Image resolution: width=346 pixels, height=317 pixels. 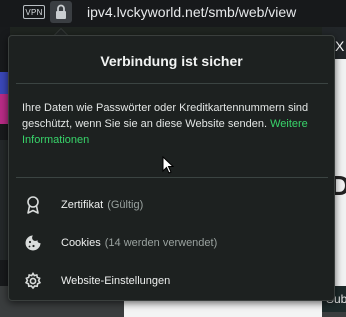 I want to click on site-settings-row: Website-Einstellungen, so click(x=171, y=281).